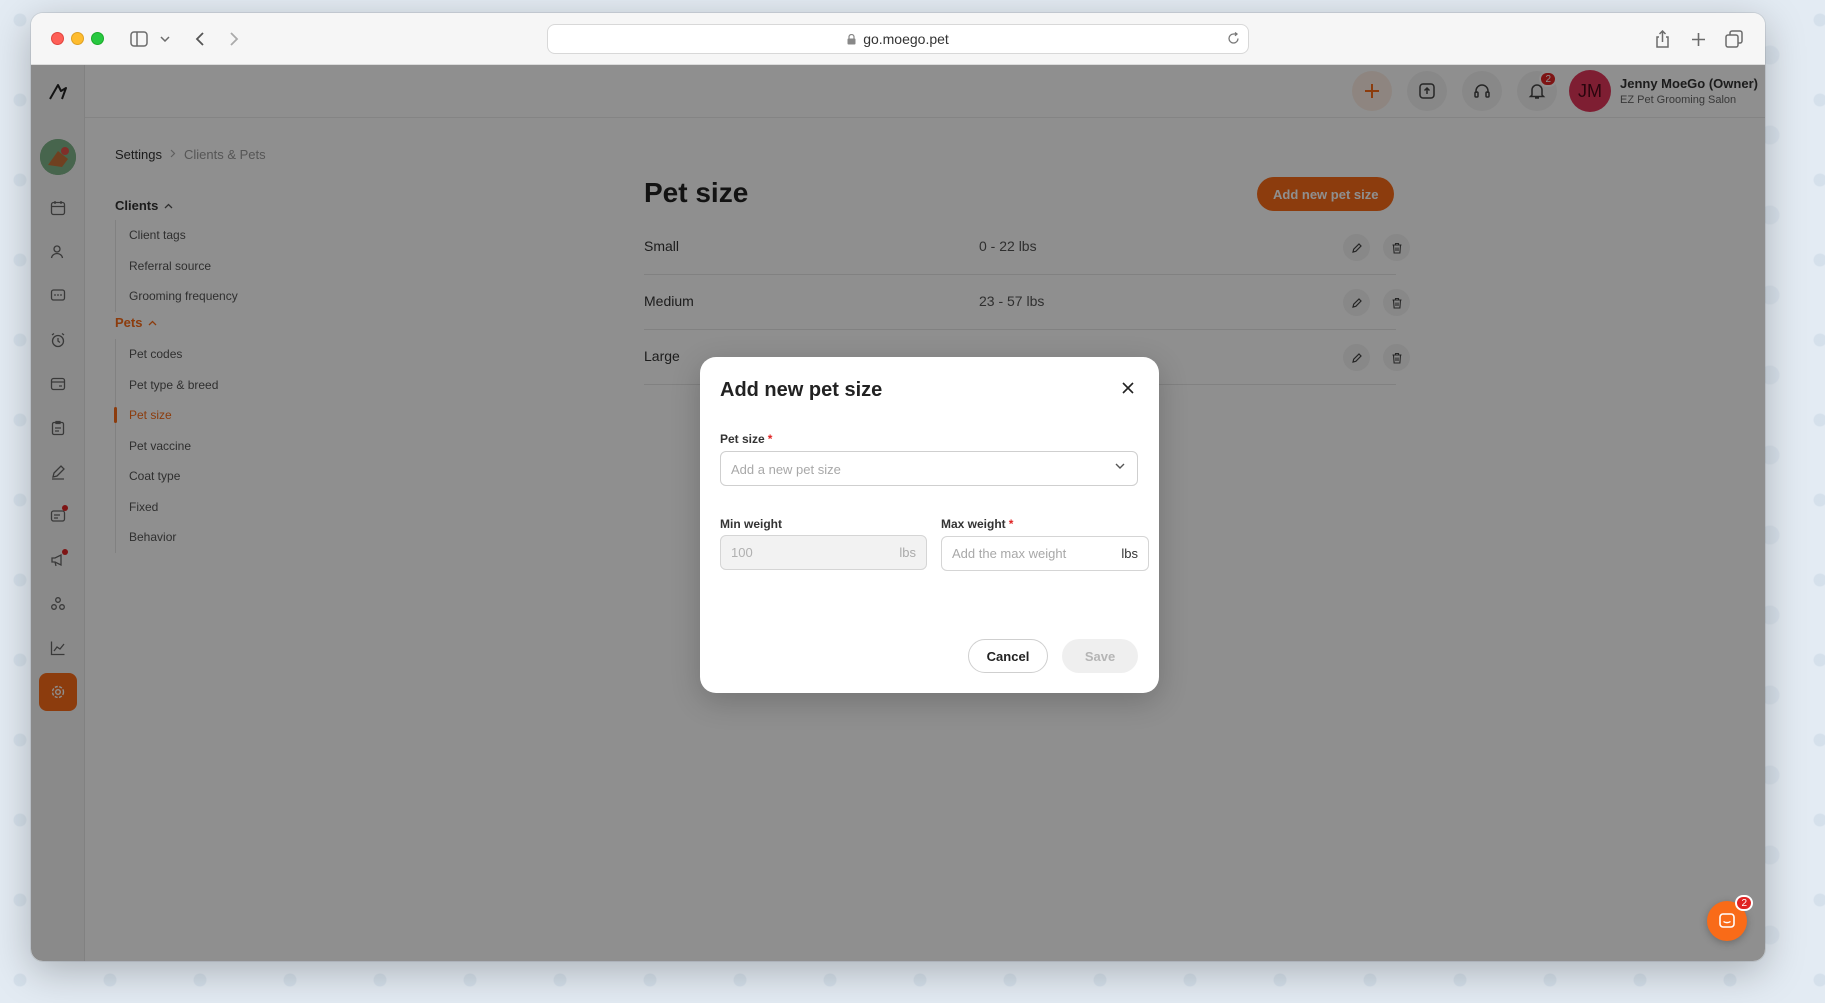  What do you see at coordinates (823, 552) in the screenshot?
I see `min-weight-input: 100 lbs` at bounding box center [823, 552].